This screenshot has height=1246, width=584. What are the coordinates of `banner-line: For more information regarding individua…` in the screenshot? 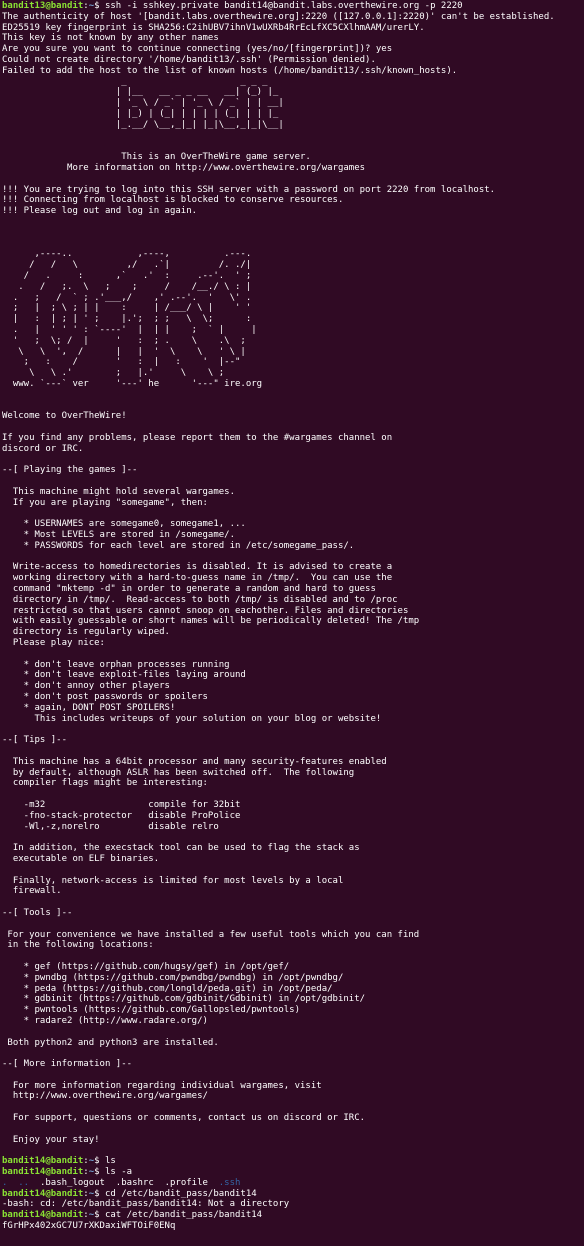 It's located at (162, 1085).